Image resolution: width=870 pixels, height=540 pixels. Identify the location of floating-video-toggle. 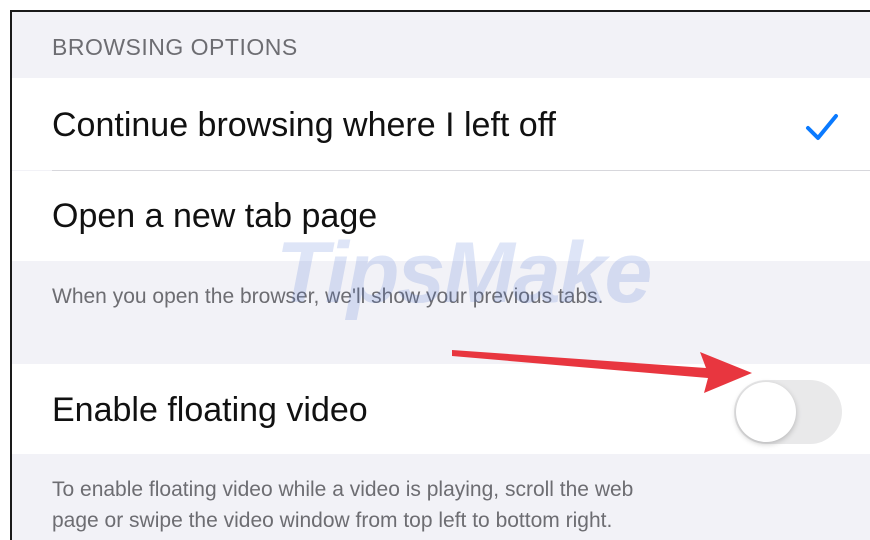
(788, 412).